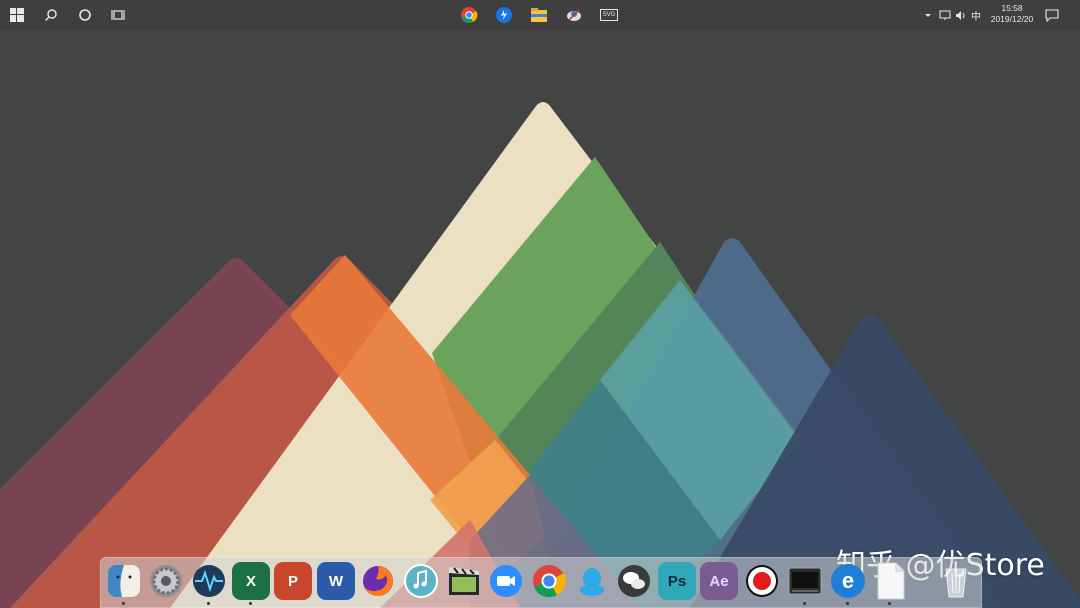 The width and height of the screenshot is (1080, 608). Describe the element at coordinates (85, 15) in the screenshot. I see `cortana-circle-icon` at that location.